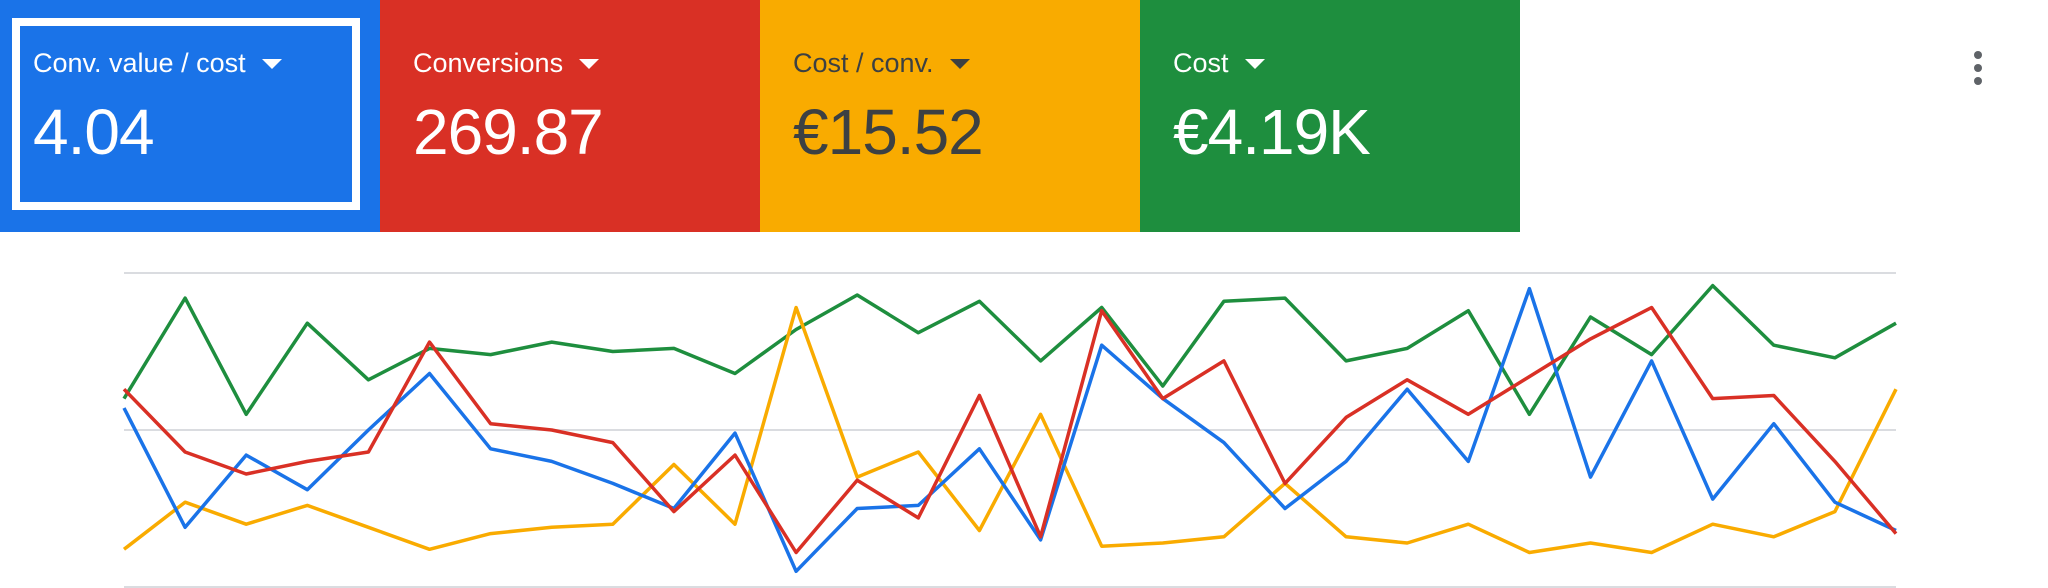 This screenshot has height=588, width=2048. Describe the element at coordinates (1201, 63) in the screenshot. I see `tile-label: Cost` at that location.